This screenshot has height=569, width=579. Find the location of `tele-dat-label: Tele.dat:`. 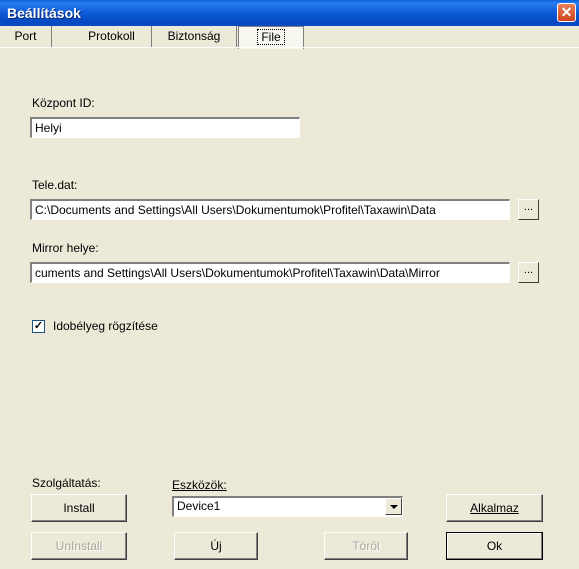

tele-dat-label: Tele.dat: is located at coordinates (55, 185).